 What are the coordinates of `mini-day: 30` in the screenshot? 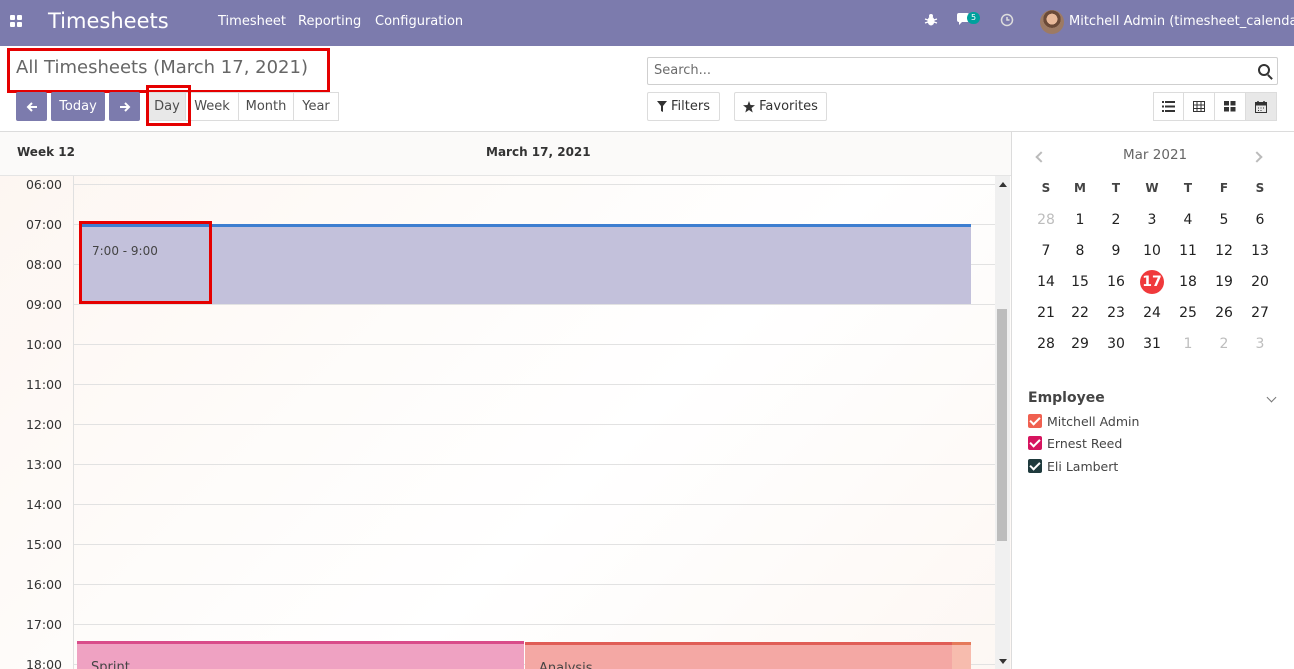 It's located at (1116, 344).